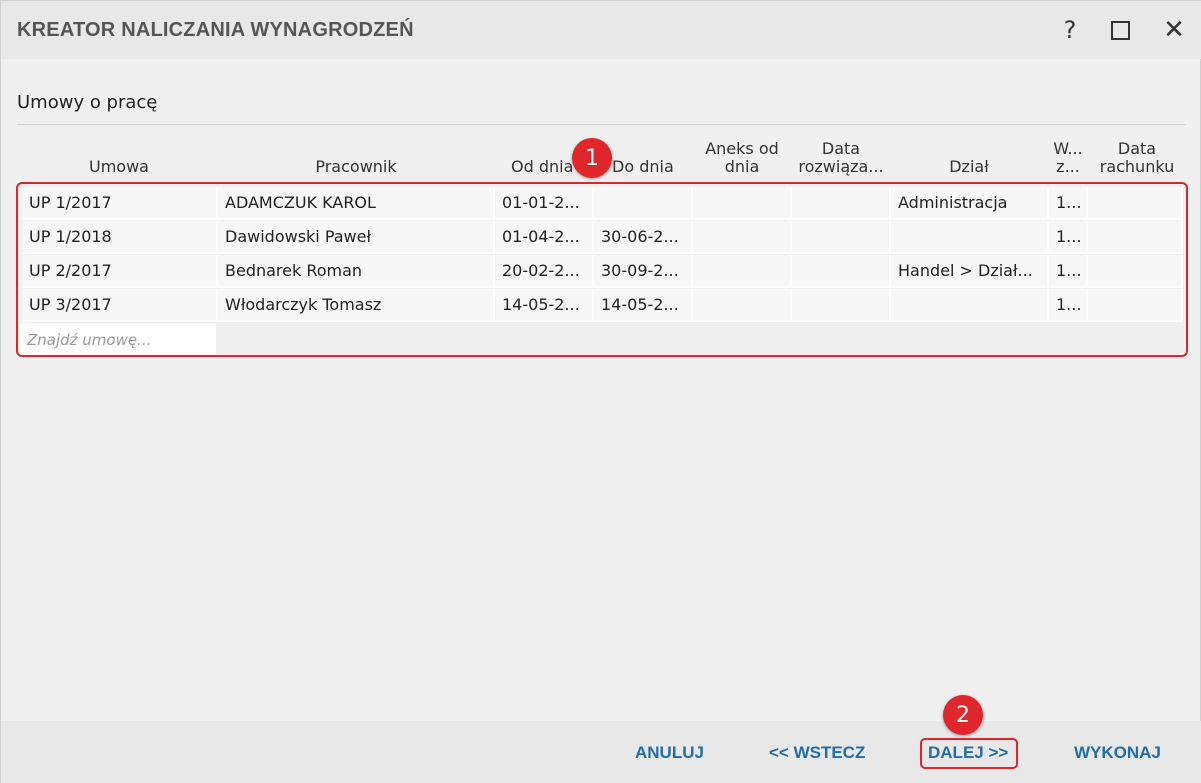  I want to click on column-header-pracownik: Pracownik, so click(356, 156).